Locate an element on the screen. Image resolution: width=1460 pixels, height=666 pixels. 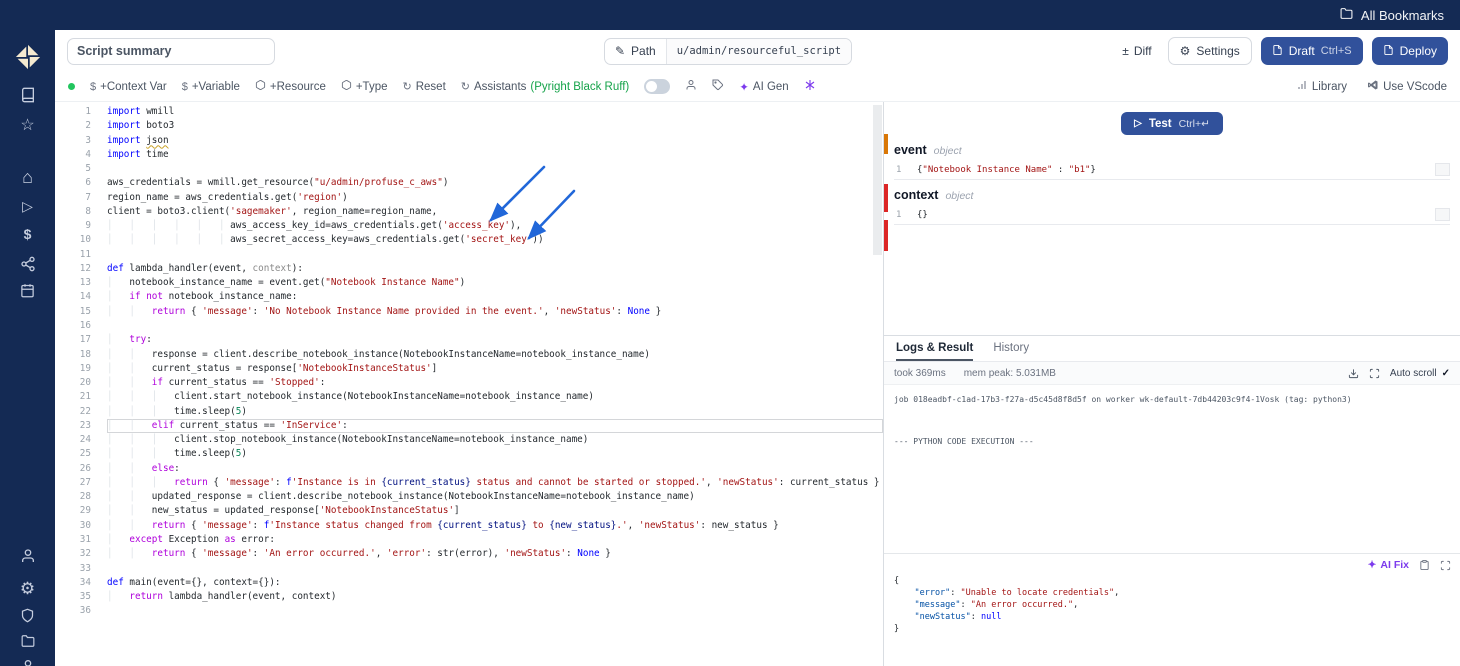
all-bookmarks-button: All Bookmarks is located at coordinates (1391, 15).